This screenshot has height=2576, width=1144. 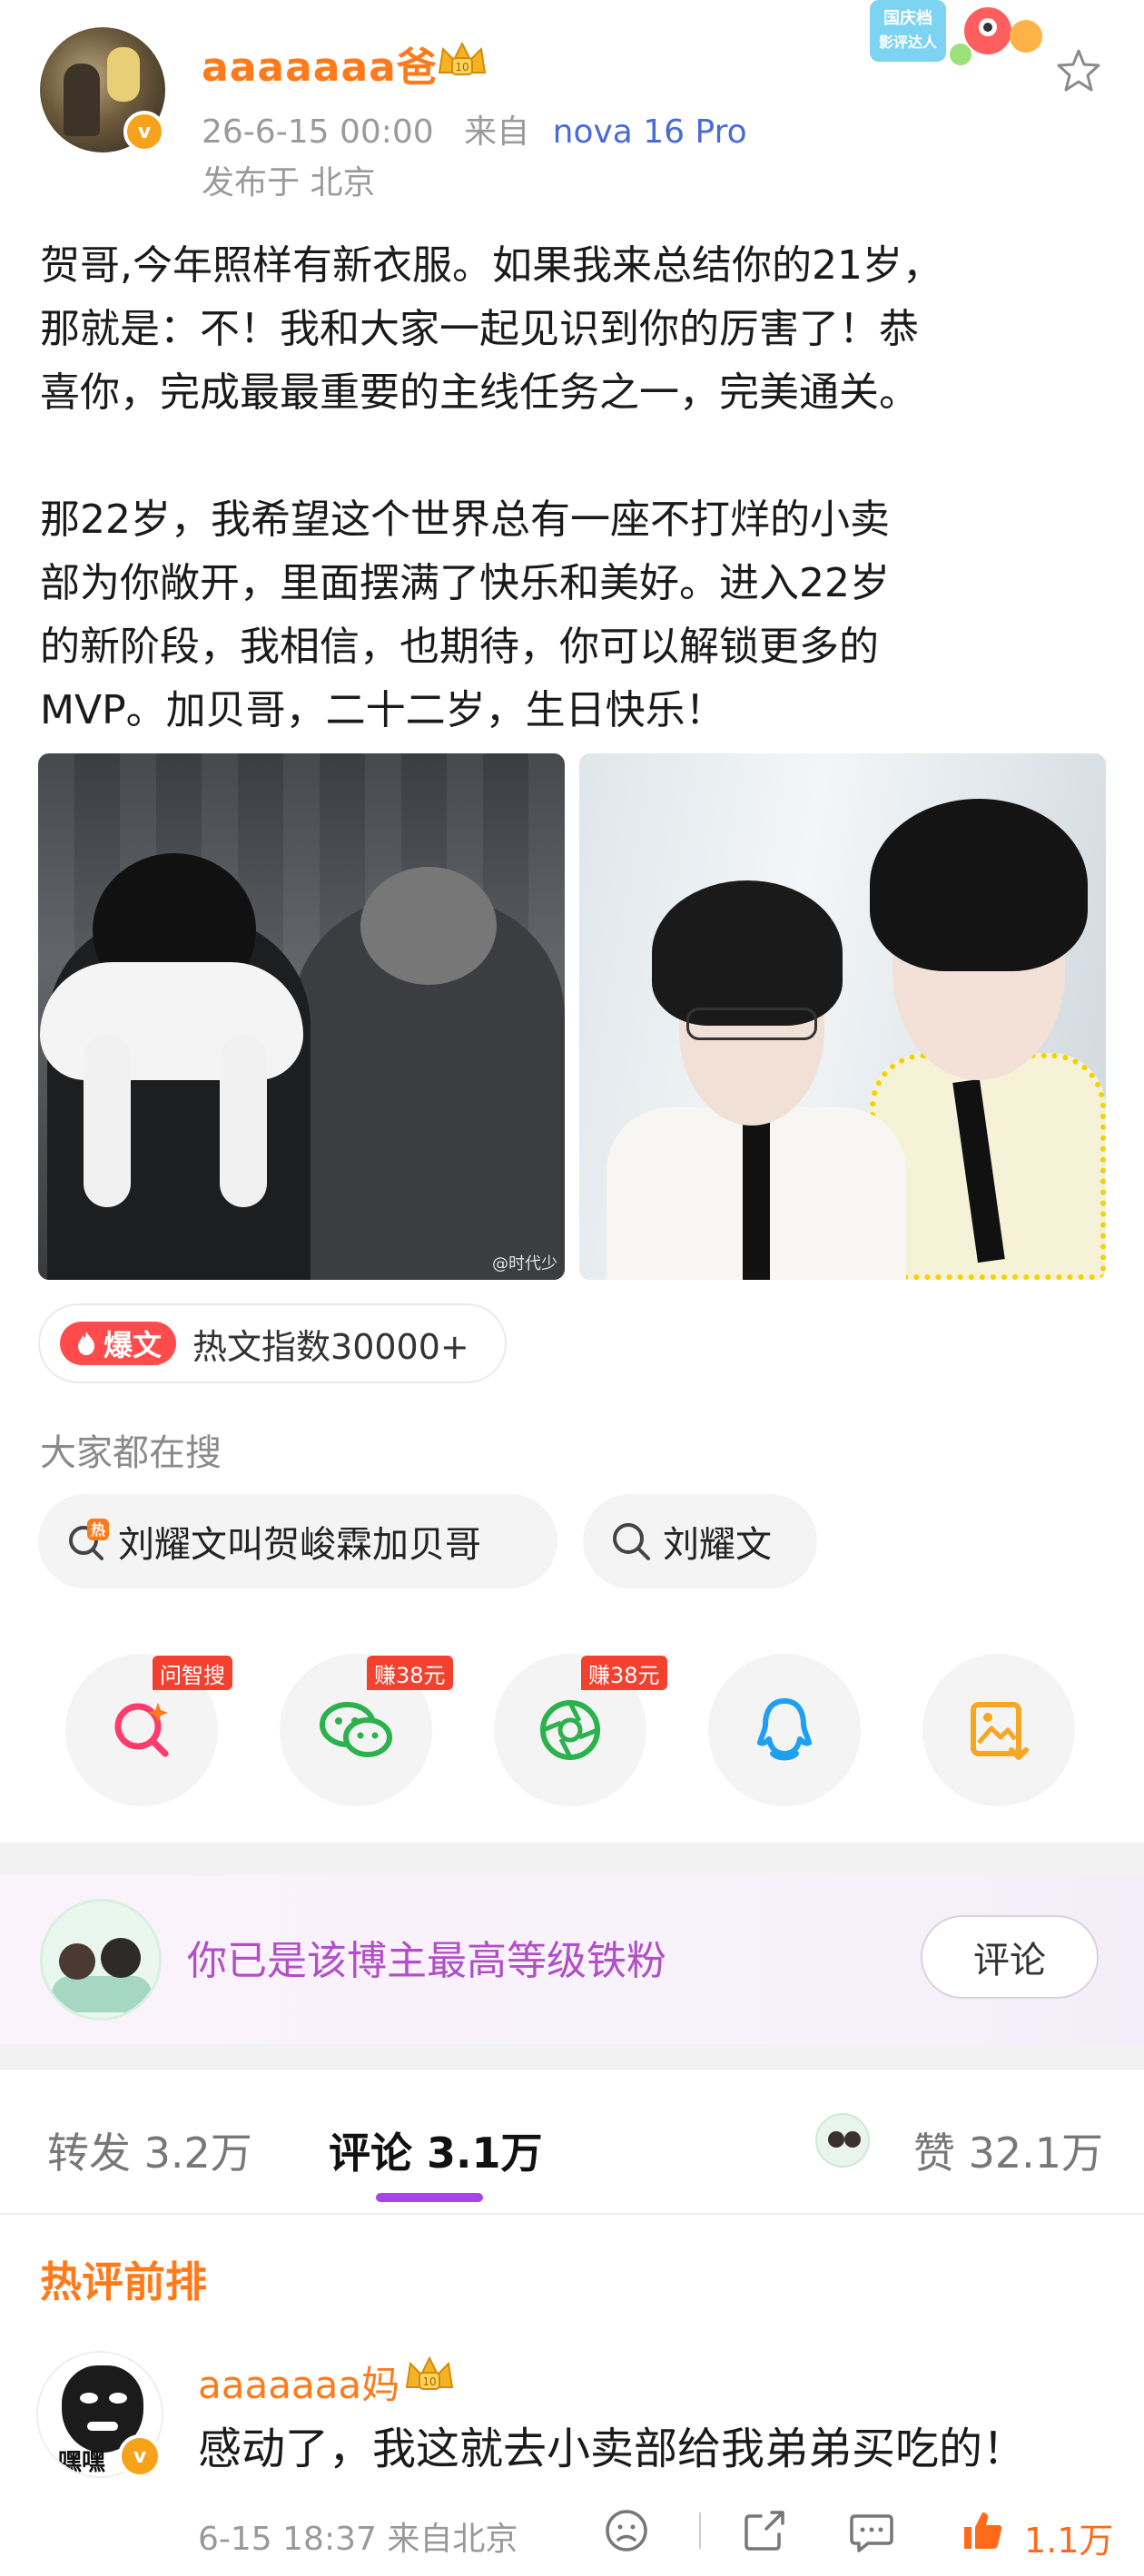 I want to click on active-tab-indicator, so click(x=429, y=2197).